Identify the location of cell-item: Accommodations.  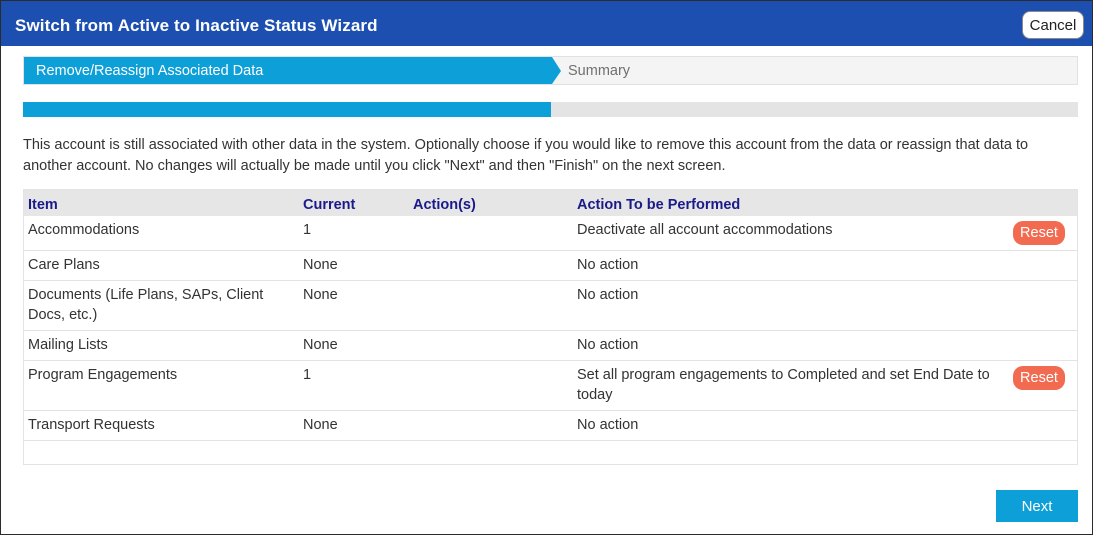
(161, 233).